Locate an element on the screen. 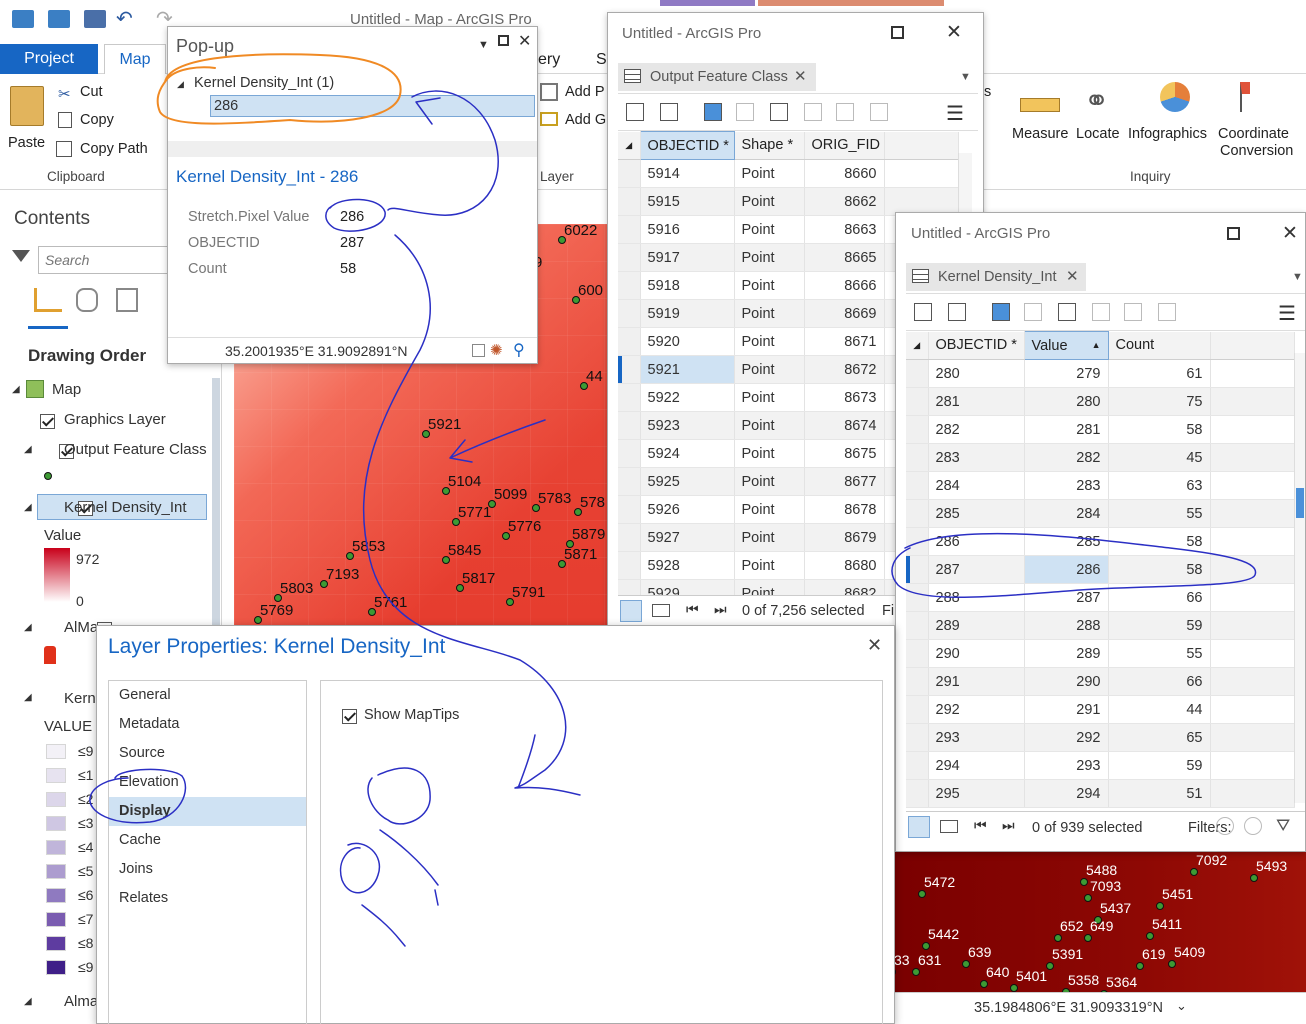 The image size is (1306, 1024). cell-value: 286 is located at coordinates (1066, 569).